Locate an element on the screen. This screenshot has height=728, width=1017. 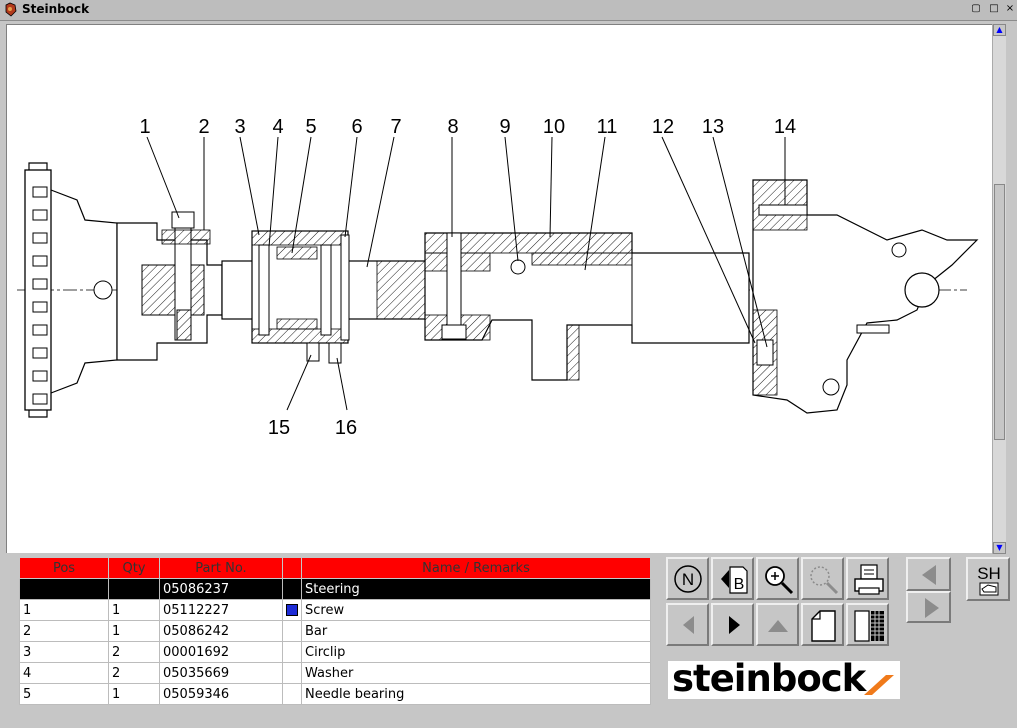
sh-hand-icon: SH is located at coordinates (989, 580).